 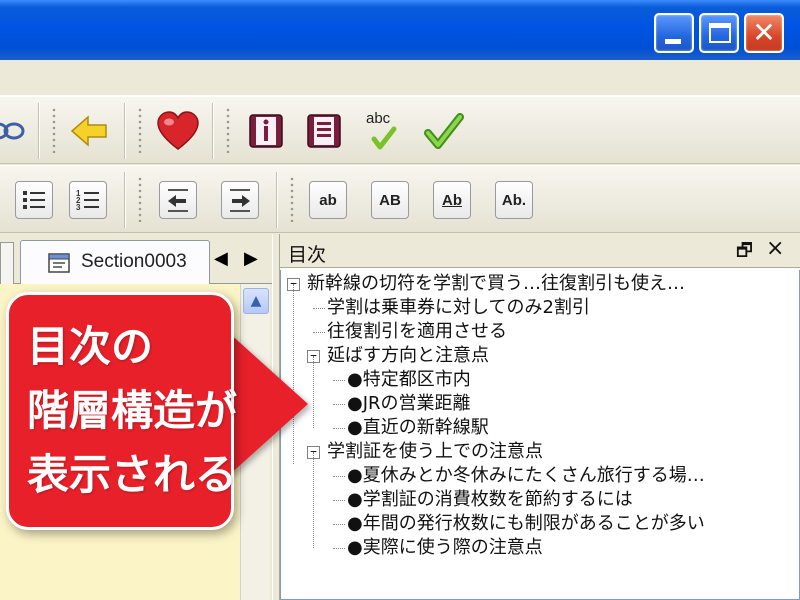 What do you see at coordinates (409, 403) in the screenshot?
I see `toc-item-label: ●JRの営業距離` at bounding box center [409, 403].